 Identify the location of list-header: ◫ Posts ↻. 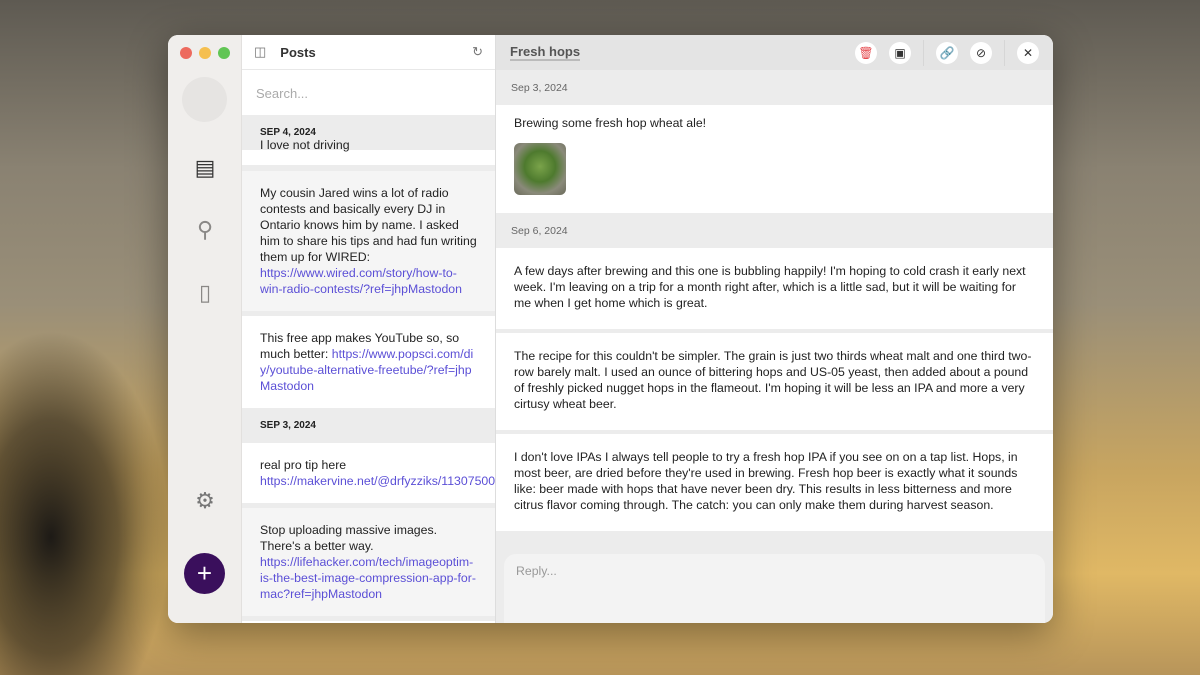
(368, 52).